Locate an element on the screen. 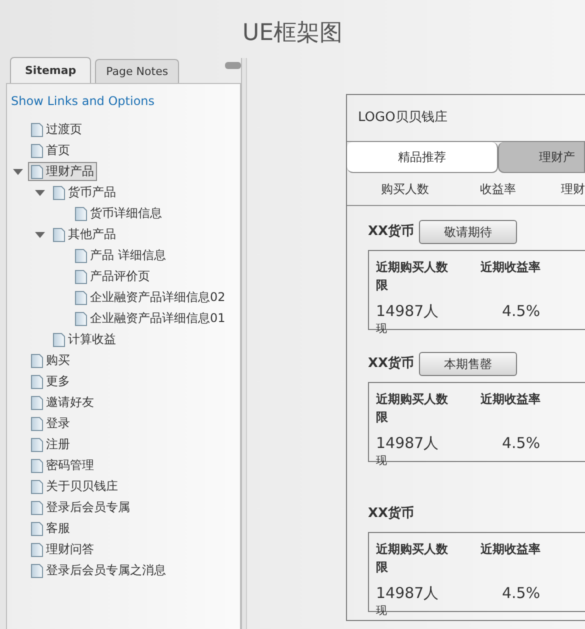 The height and width of the screenshot is (629, 585). sitemap-item: 邀请好友 is located at coordinates (62, 402).